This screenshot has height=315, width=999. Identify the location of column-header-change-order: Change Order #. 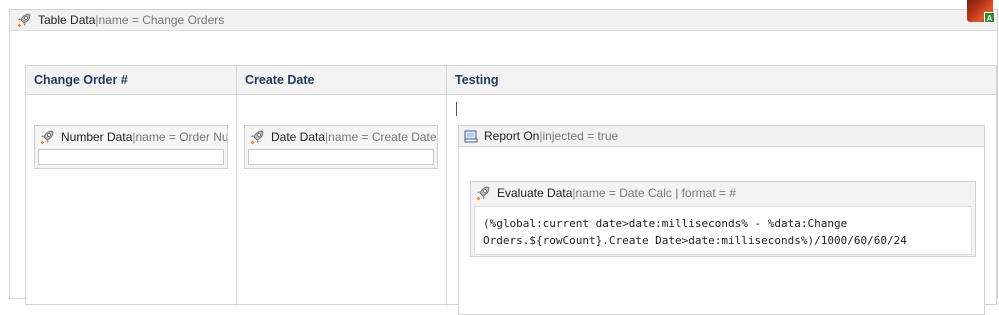
(131, 80).